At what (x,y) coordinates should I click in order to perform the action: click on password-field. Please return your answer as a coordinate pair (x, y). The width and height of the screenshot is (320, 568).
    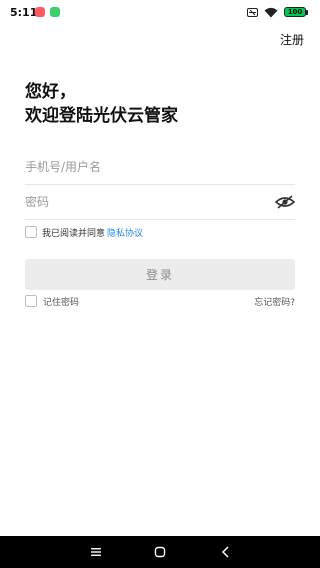
    Looking at the image, I should click on (160, 202).